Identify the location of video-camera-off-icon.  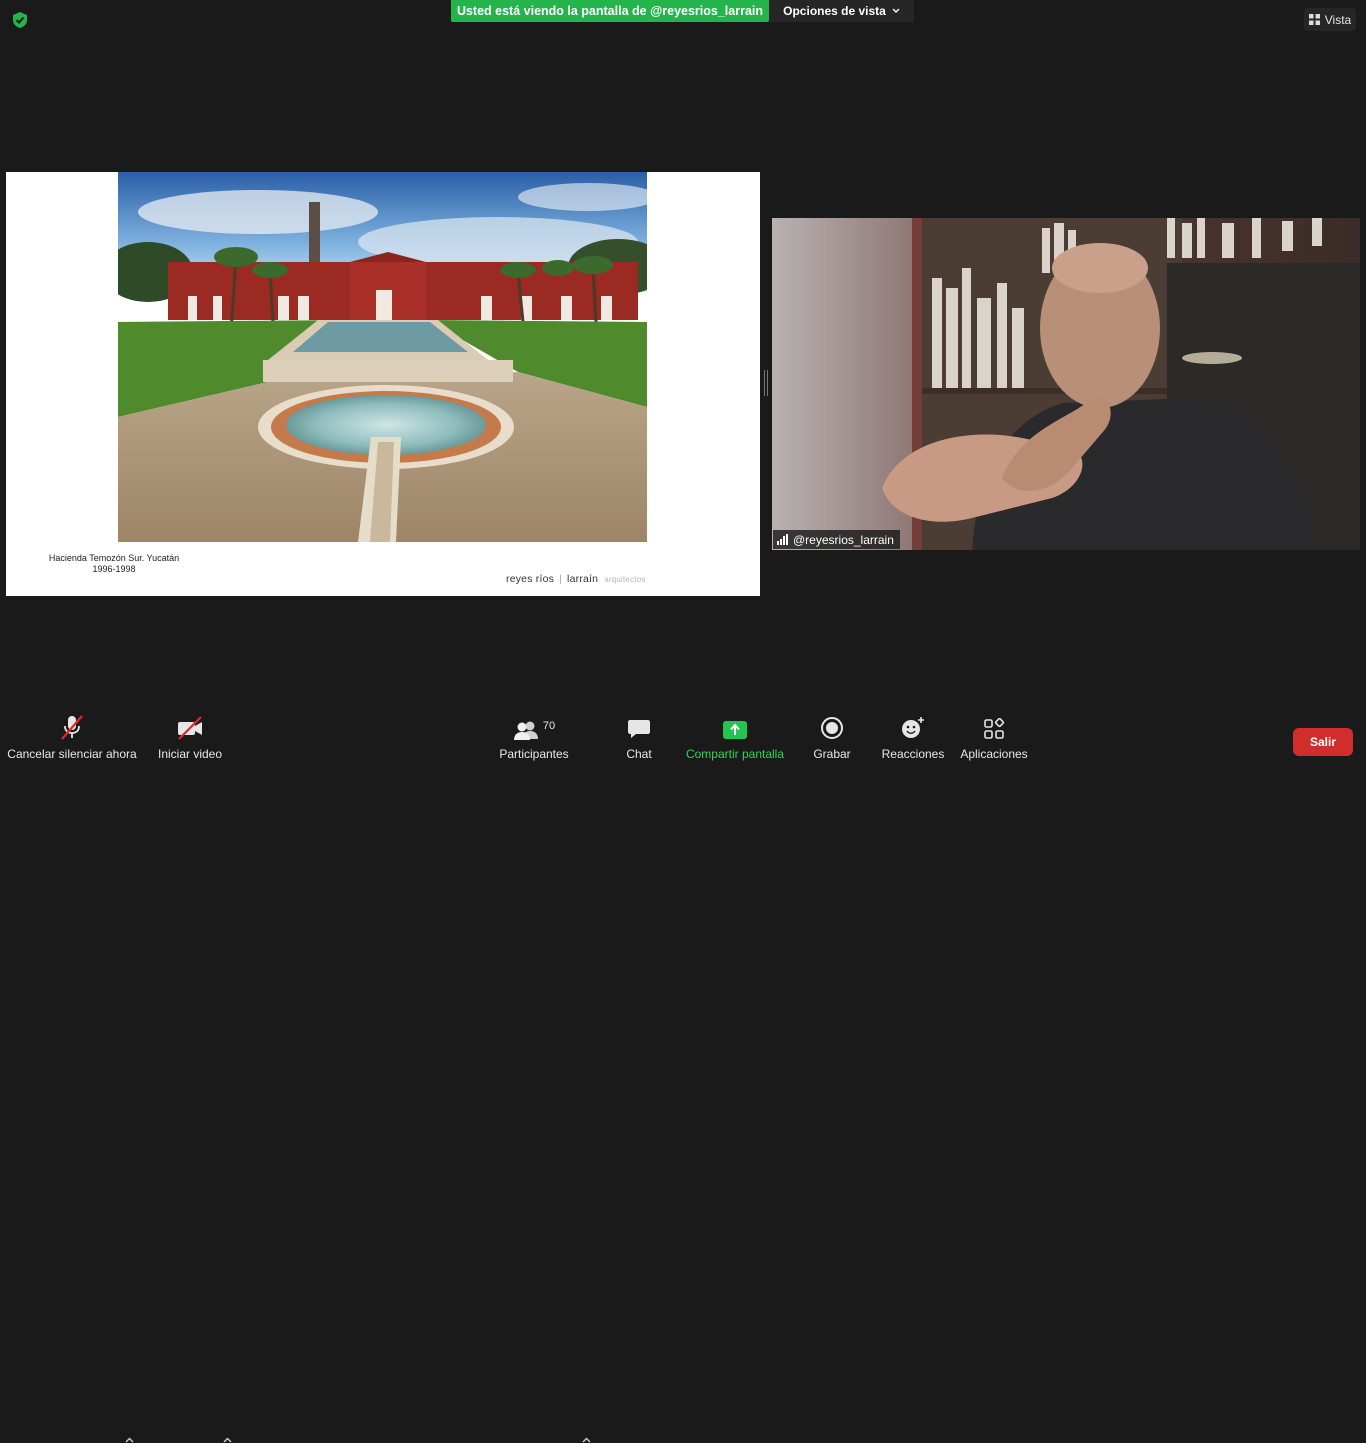
(190, 728).